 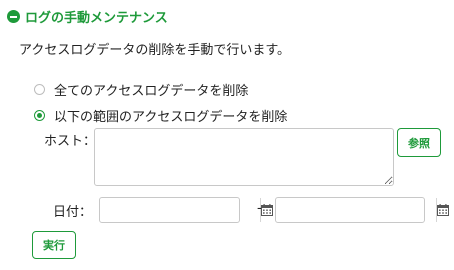 I want to click on date-label: 日付：, so click(x=73, y=212).